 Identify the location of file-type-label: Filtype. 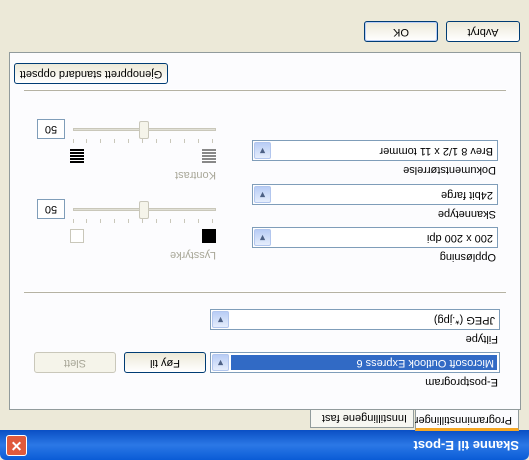
(481, 339).